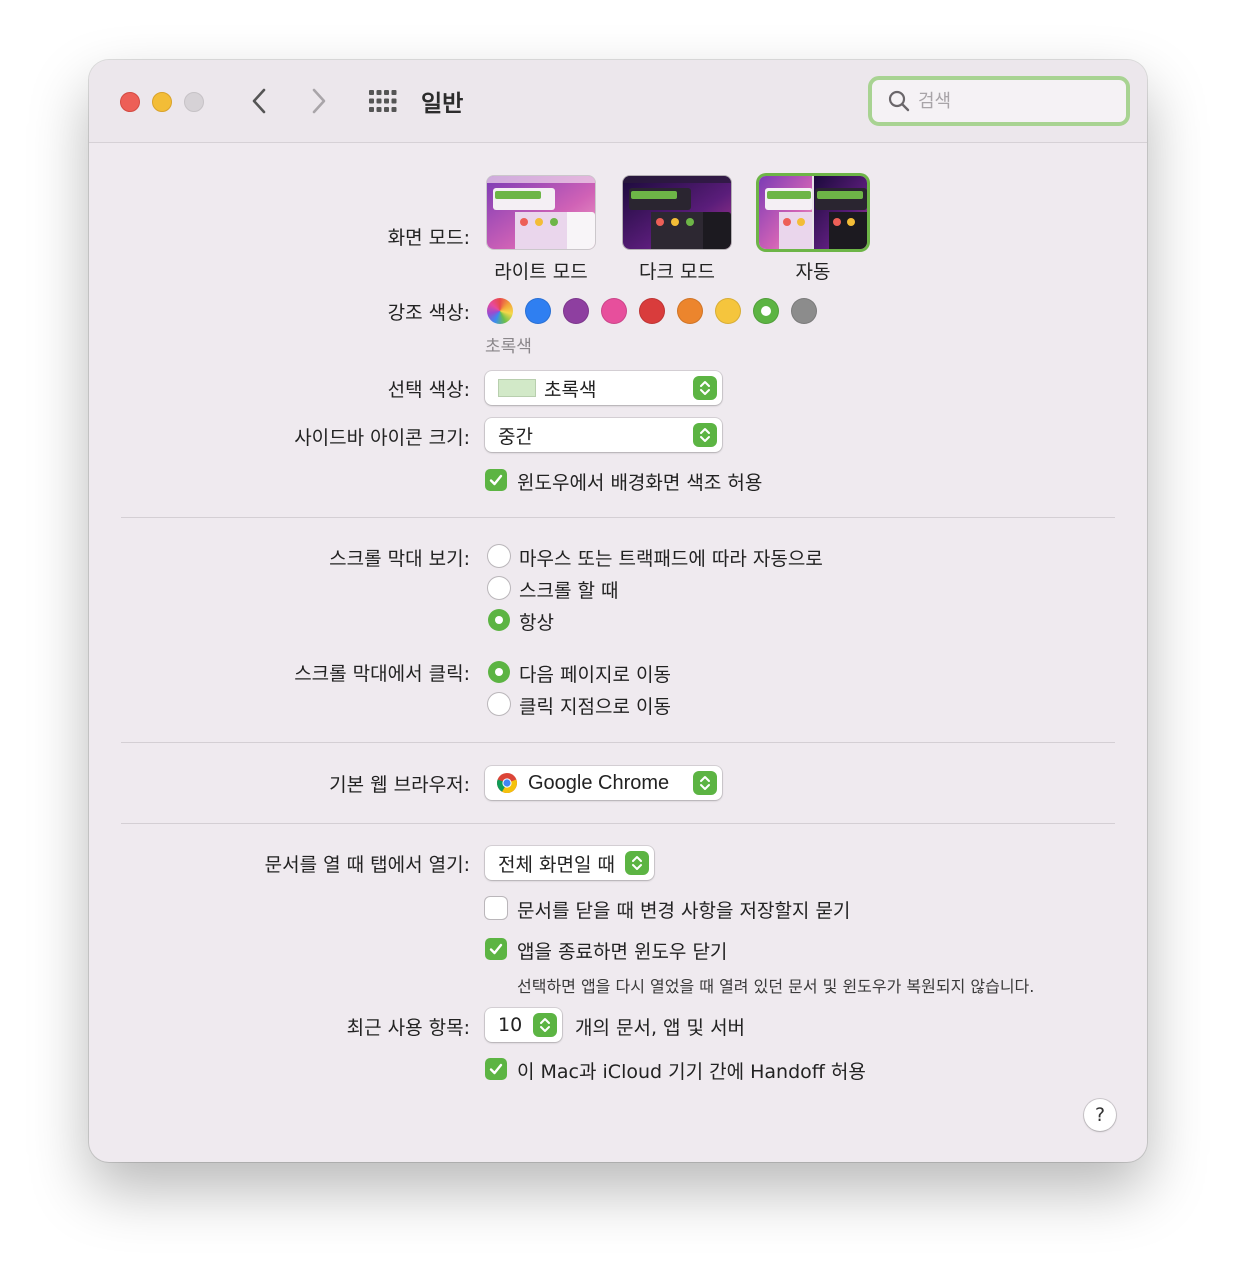 The width and height of the screenshot is (1236, 1280). Describe the element at coordinates (603, 388) in the screenshot. I see `highlight-color-popup: 초록색` at that location.